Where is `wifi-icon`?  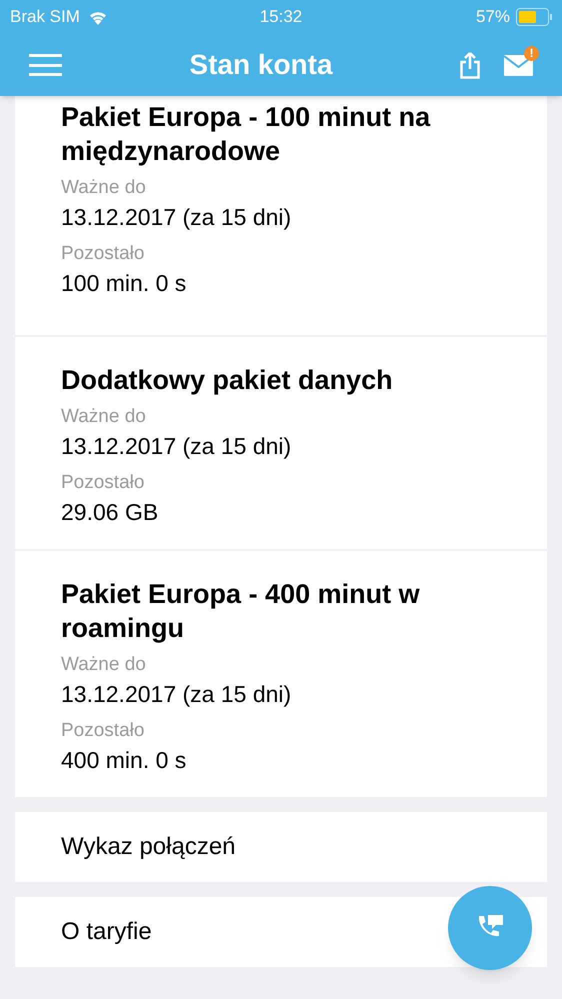 wifi-icon is located at coordinates (98, 17).